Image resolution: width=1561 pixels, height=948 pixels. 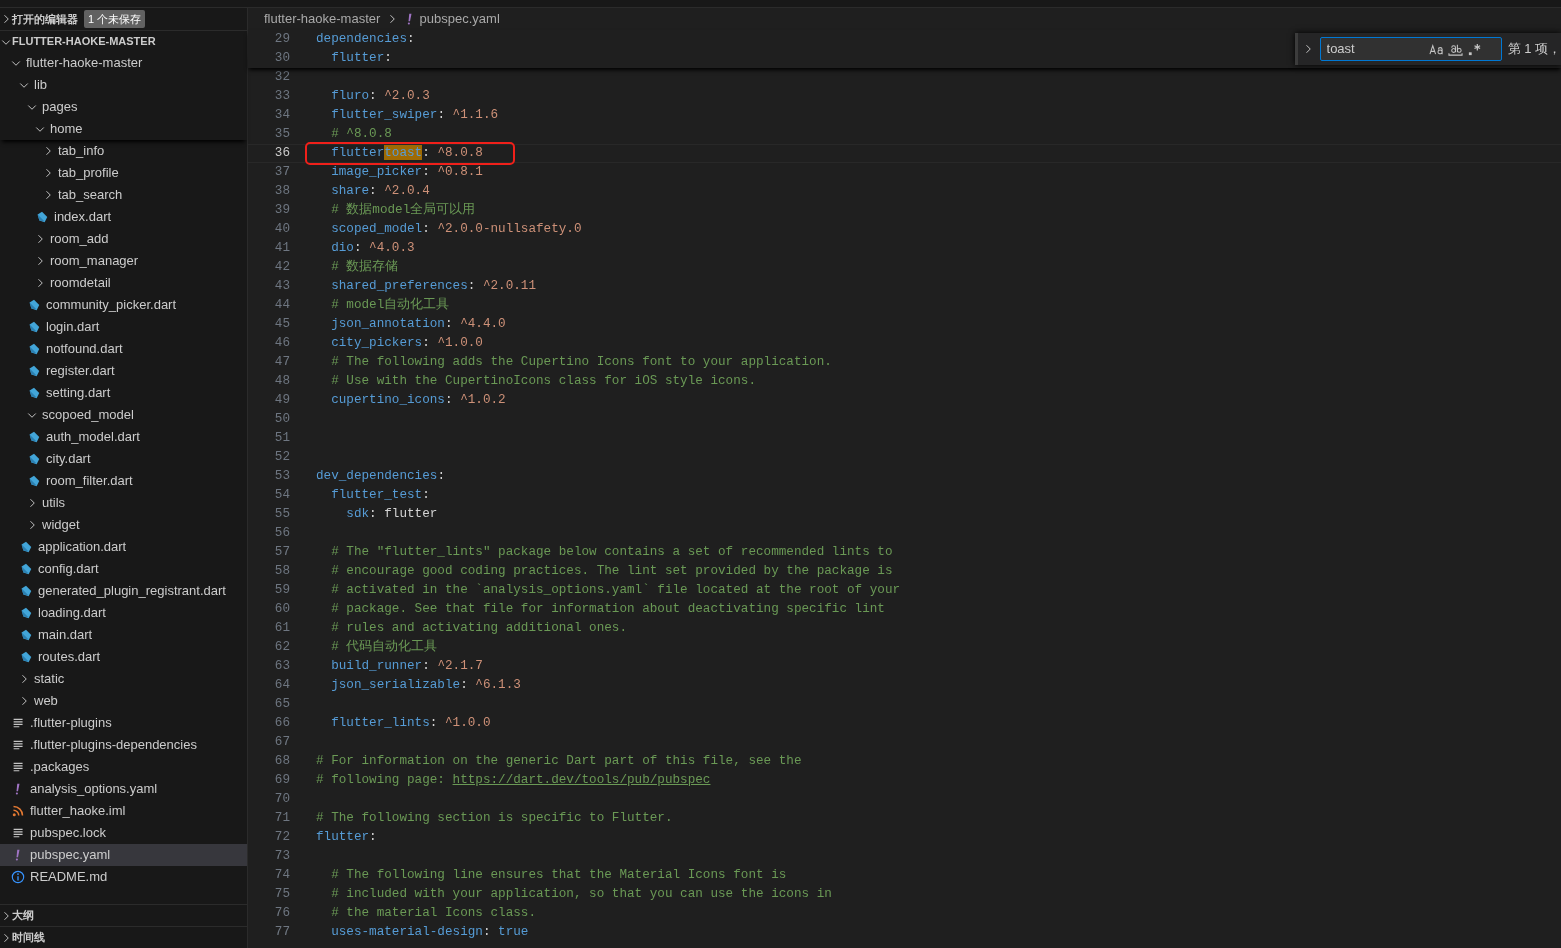 I want to click on file-item: pubspec.lock, so click(x=123, y=833).